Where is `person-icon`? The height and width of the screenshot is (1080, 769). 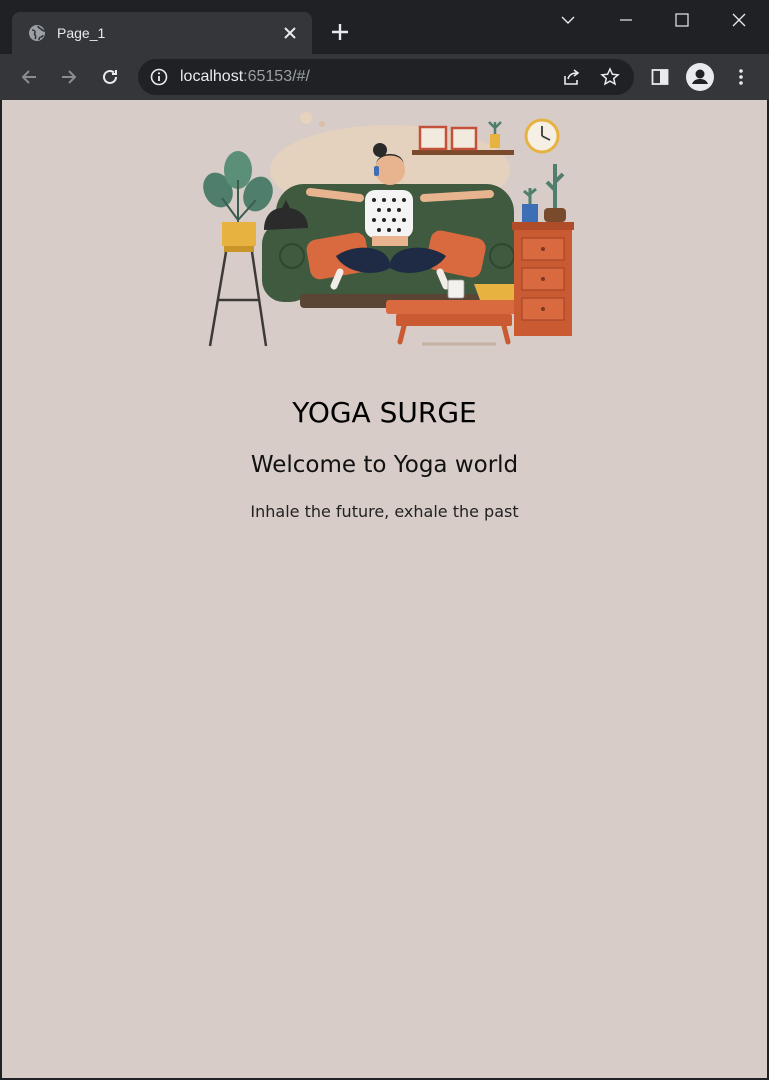
person-icon is located at coordinates (700, 76).